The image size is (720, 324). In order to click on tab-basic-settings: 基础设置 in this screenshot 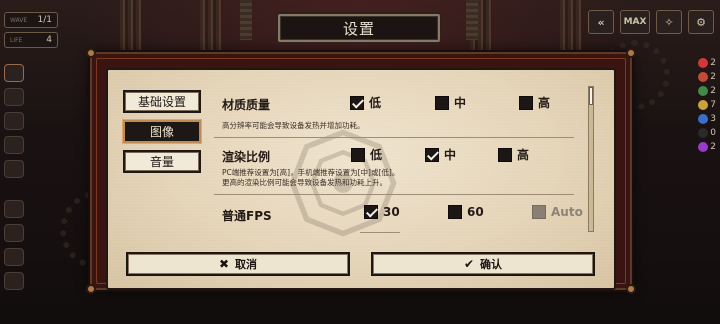, I will do `click(162, 101)`.